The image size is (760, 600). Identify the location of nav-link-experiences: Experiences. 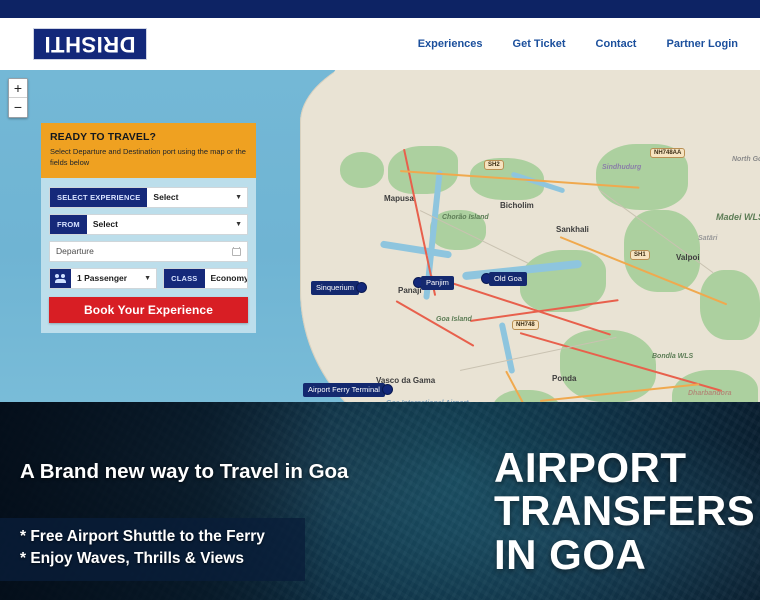
(450, 44).